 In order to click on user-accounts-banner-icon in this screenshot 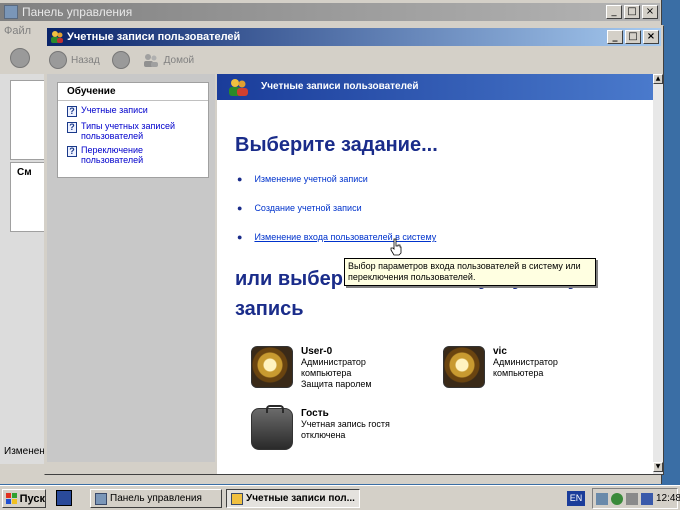, I will do `click(238, 87)`.